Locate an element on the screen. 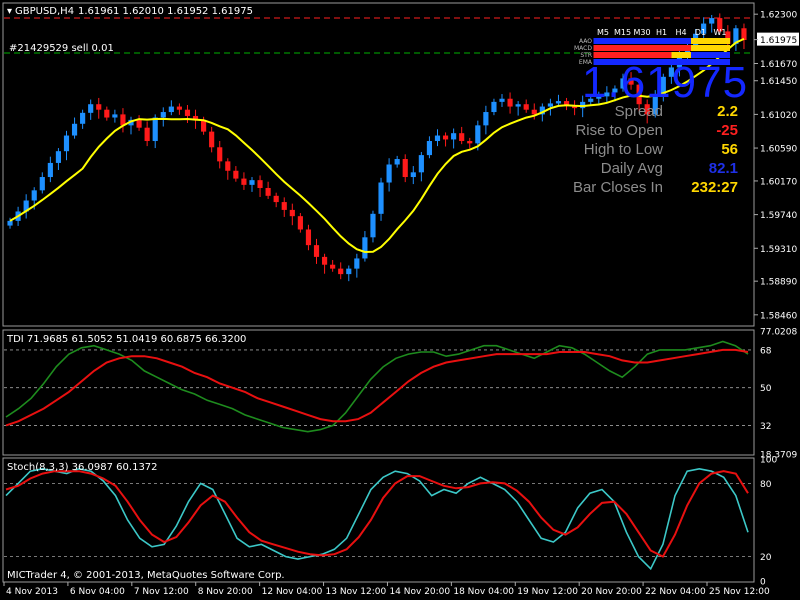  time-tick-label: 12 Nov 04:00 is located at coordinates (292, 592).